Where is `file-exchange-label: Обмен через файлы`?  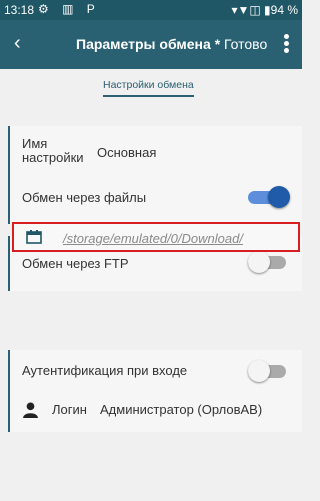 file-exchange-label: Обмен через файлы is located at coordinates (84, 197).